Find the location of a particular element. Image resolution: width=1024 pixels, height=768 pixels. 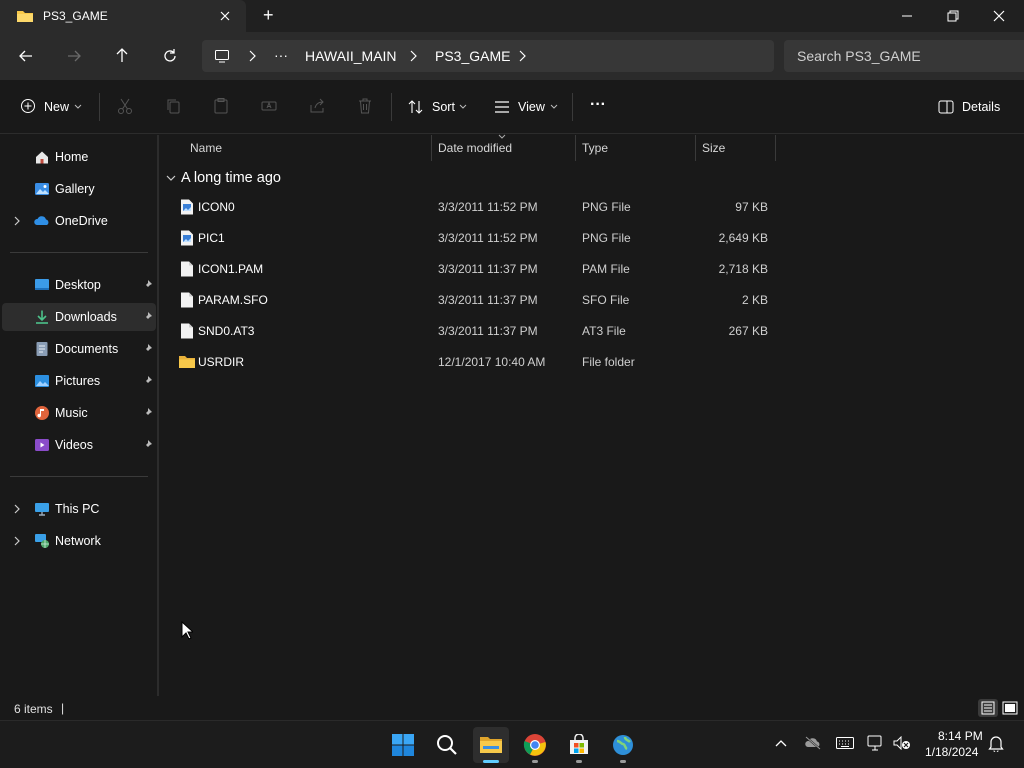

sidebar-item-network: Network is located at coordinates (79, 541).